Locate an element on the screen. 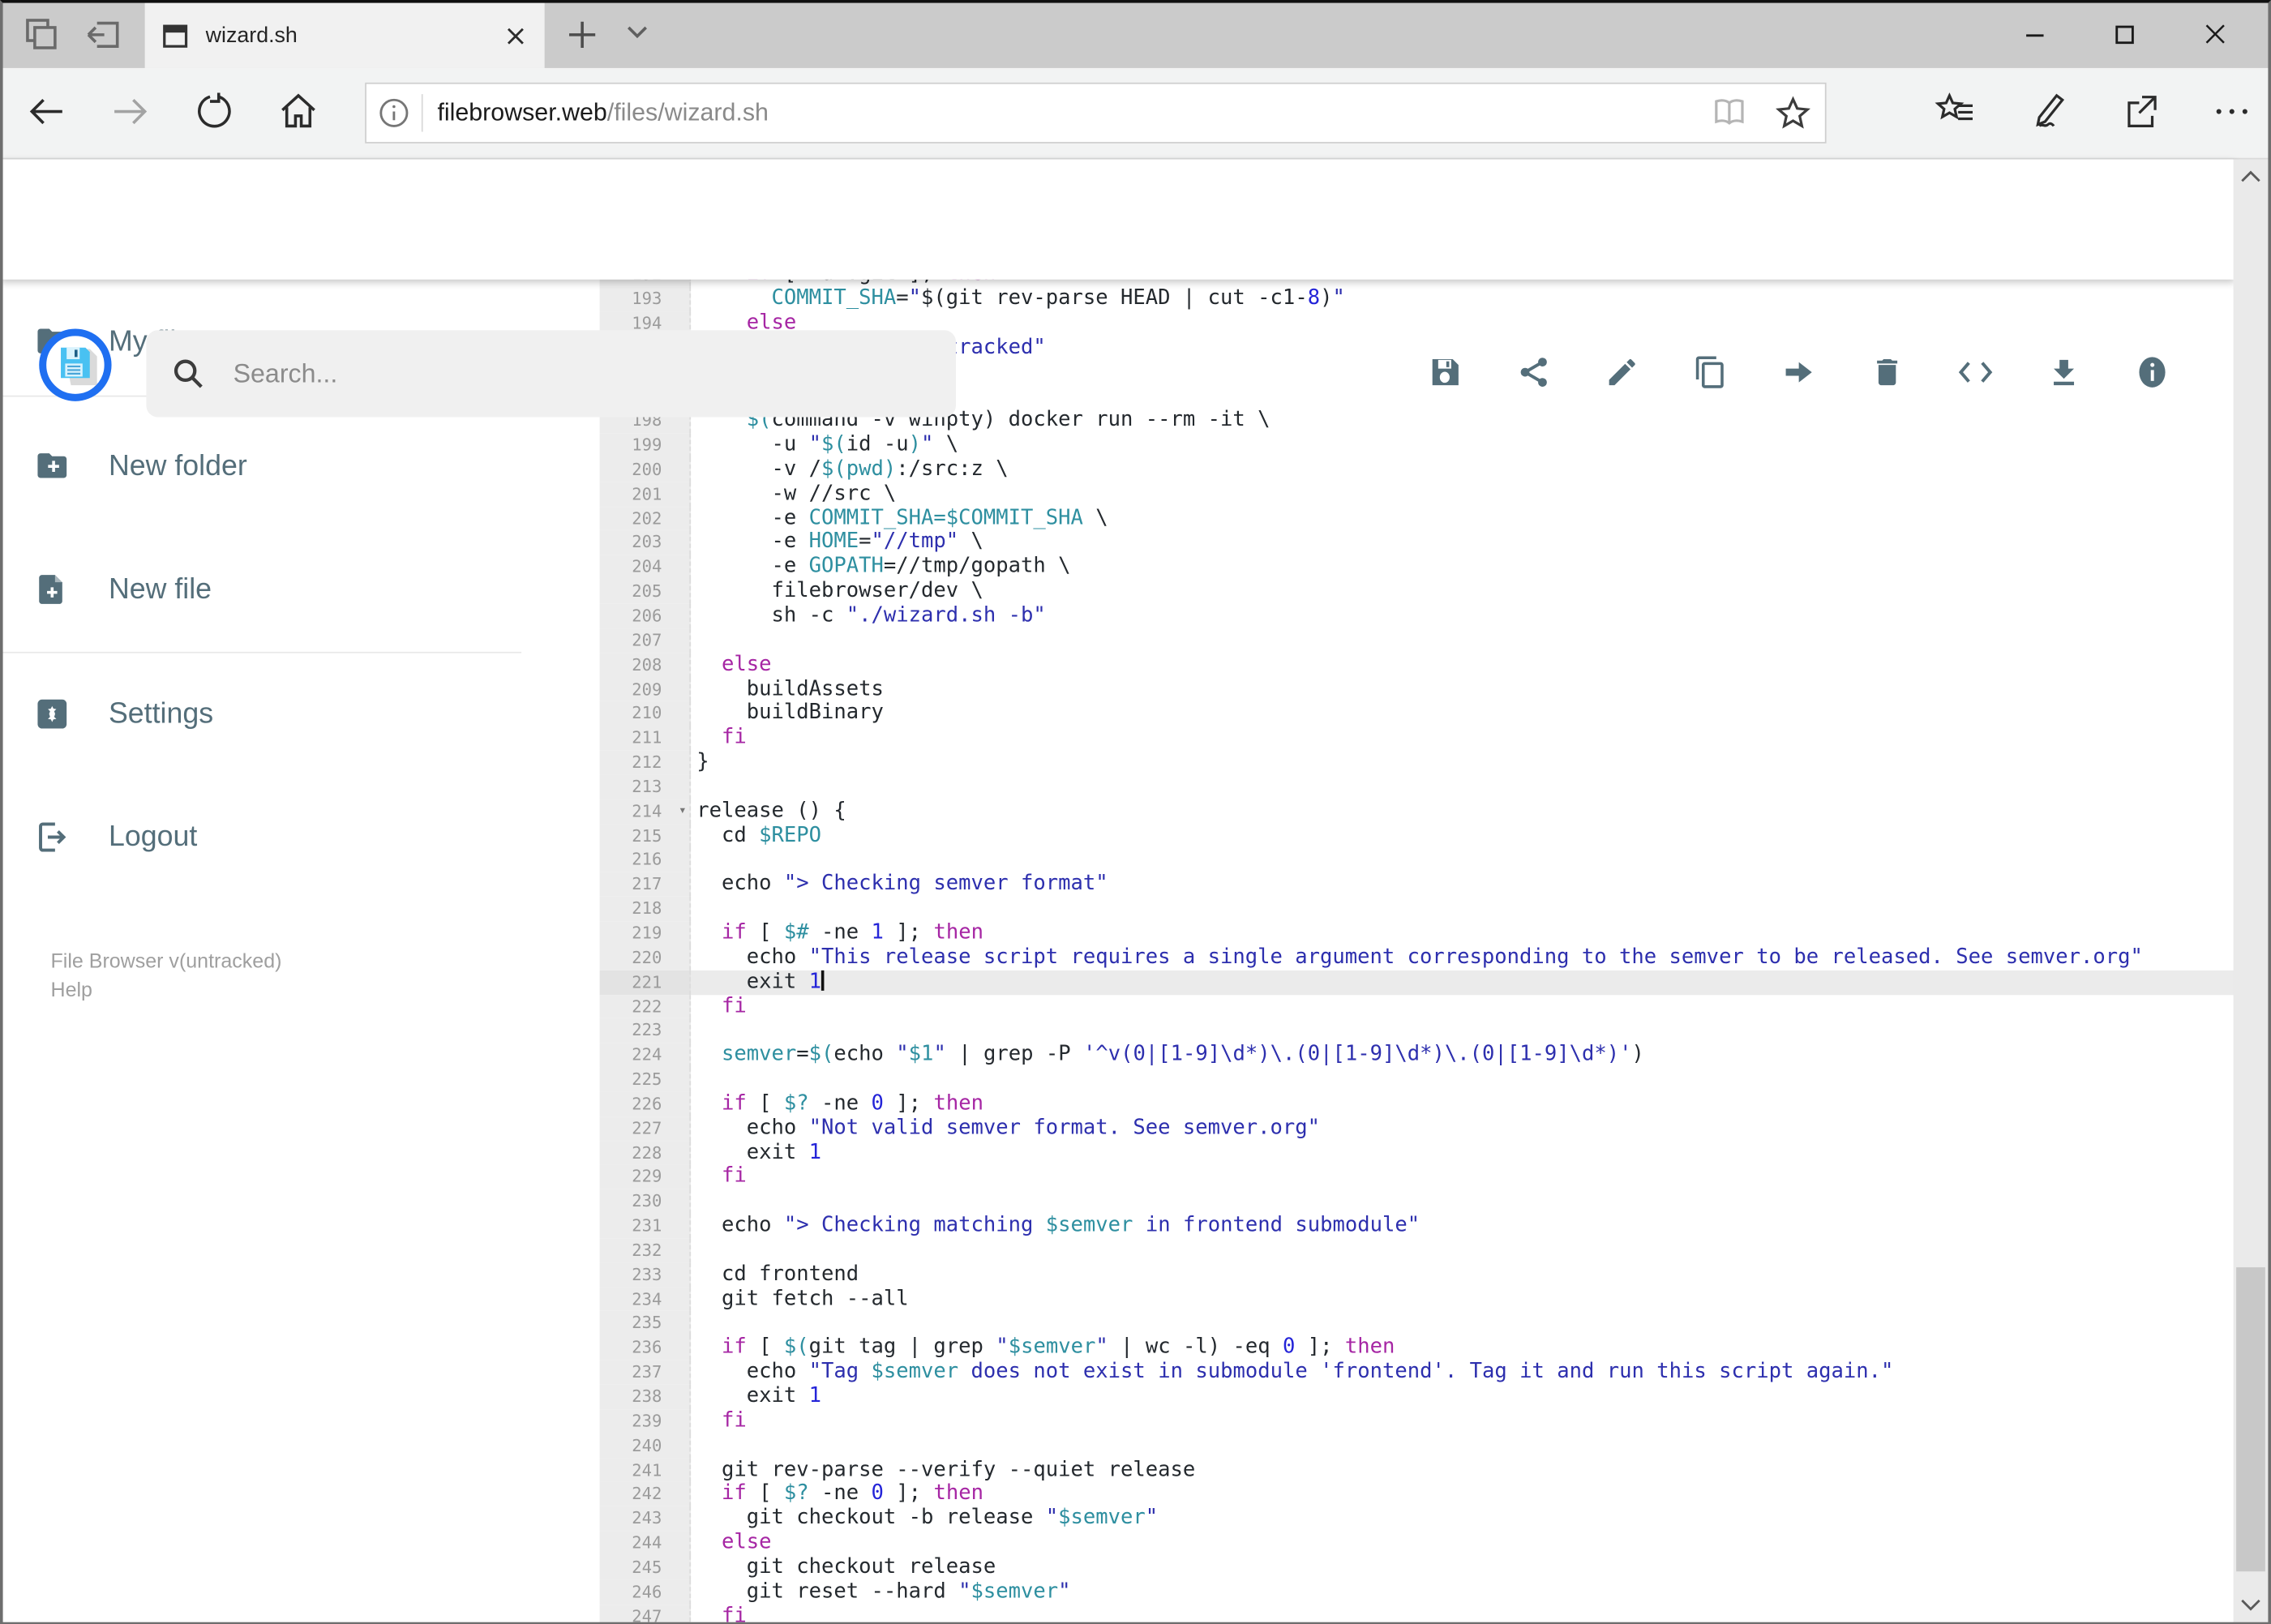  code-line: 230 is located at coordinates (1417, 1202).